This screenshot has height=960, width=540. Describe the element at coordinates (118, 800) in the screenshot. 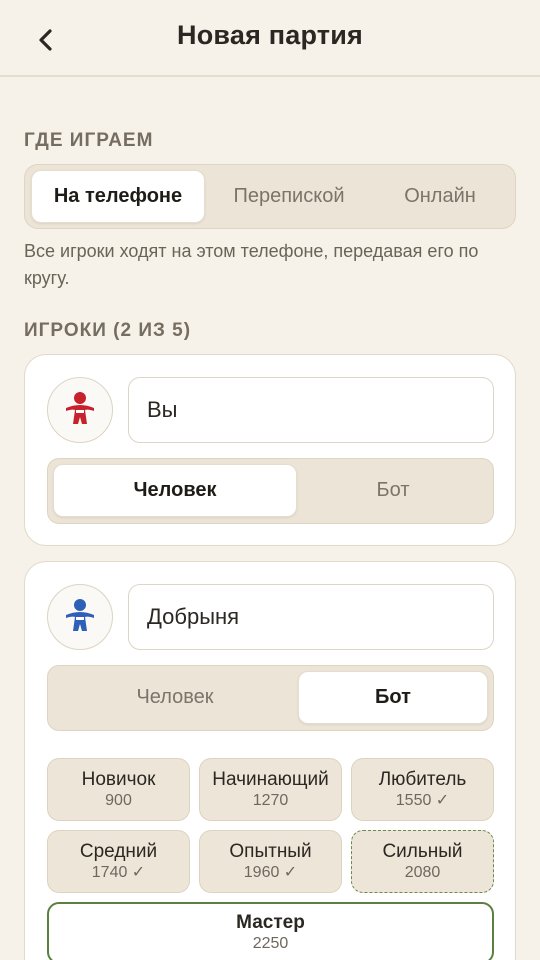

I see `level-rating: 900` at that location.